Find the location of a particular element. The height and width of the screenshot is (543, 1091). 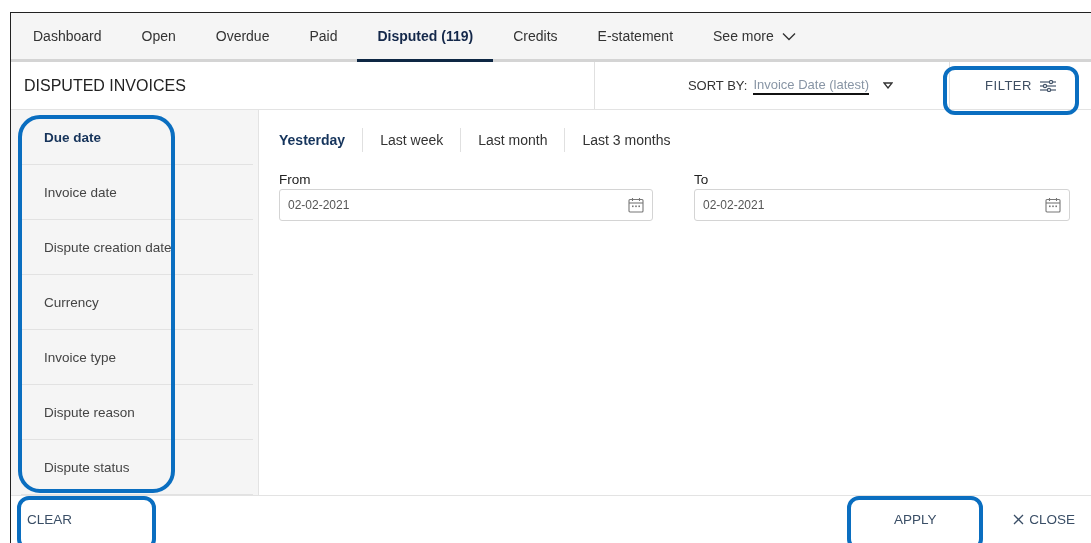

nav-tab: Paid is located at coordinates (323, 37).